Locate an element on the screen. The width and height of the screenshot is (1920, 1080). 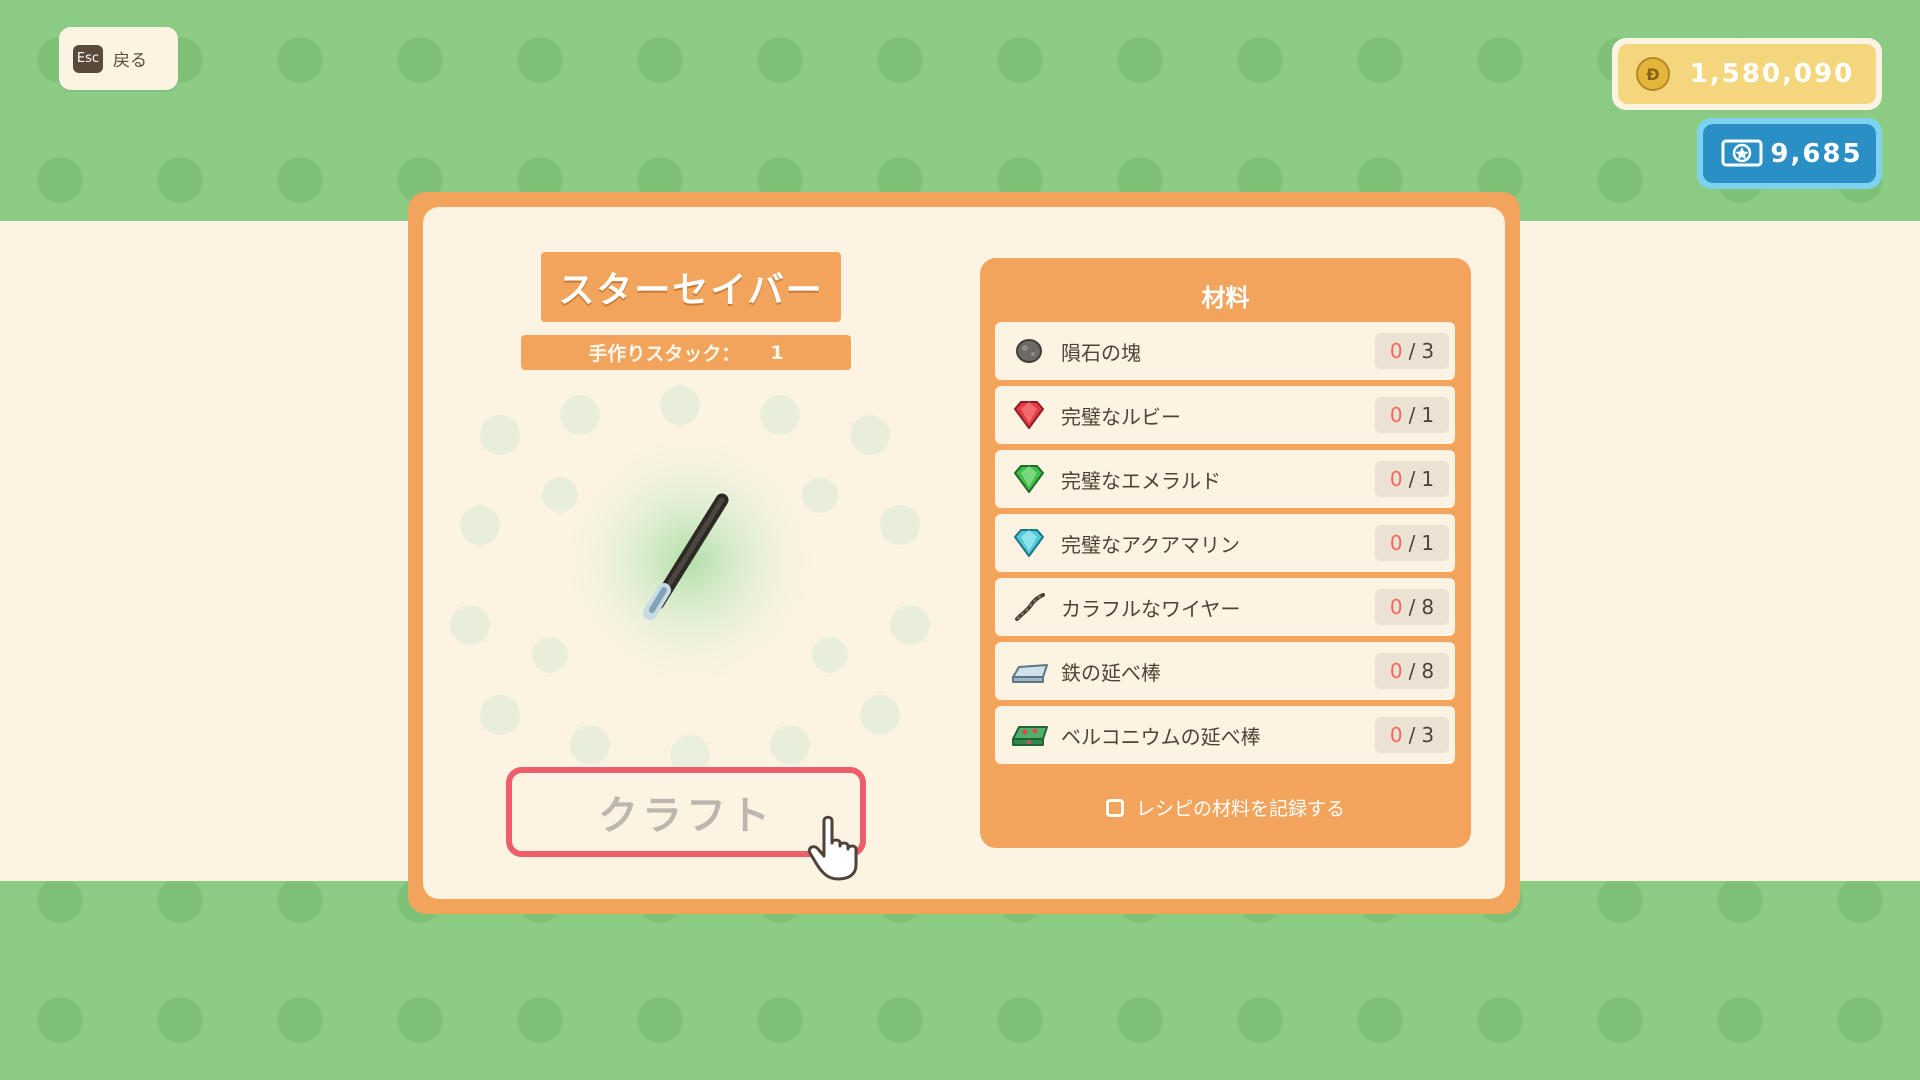
ticket-counter-inner: 9,685 is located at coordinates (1789, 153).